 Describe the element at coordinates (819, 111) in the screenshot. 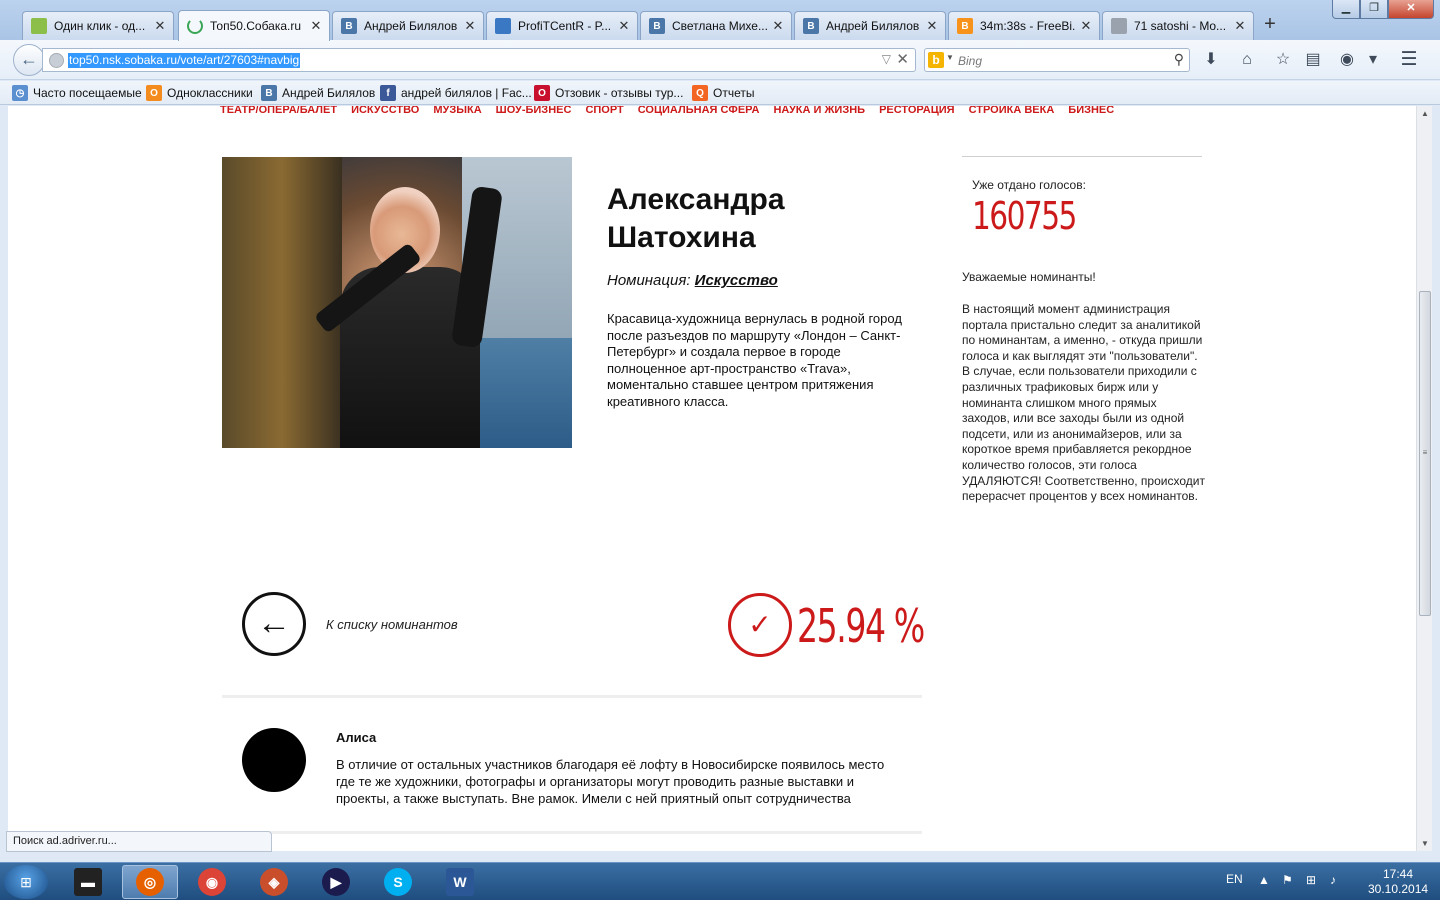

I see `category-link: НАУКА И ЖИЗНЬ` at that location.